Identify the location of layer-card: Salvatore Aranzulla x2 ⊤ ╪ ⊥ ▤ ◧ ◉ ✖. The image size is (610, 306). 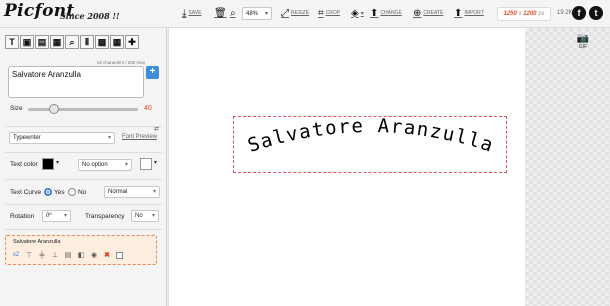
(81, 250).